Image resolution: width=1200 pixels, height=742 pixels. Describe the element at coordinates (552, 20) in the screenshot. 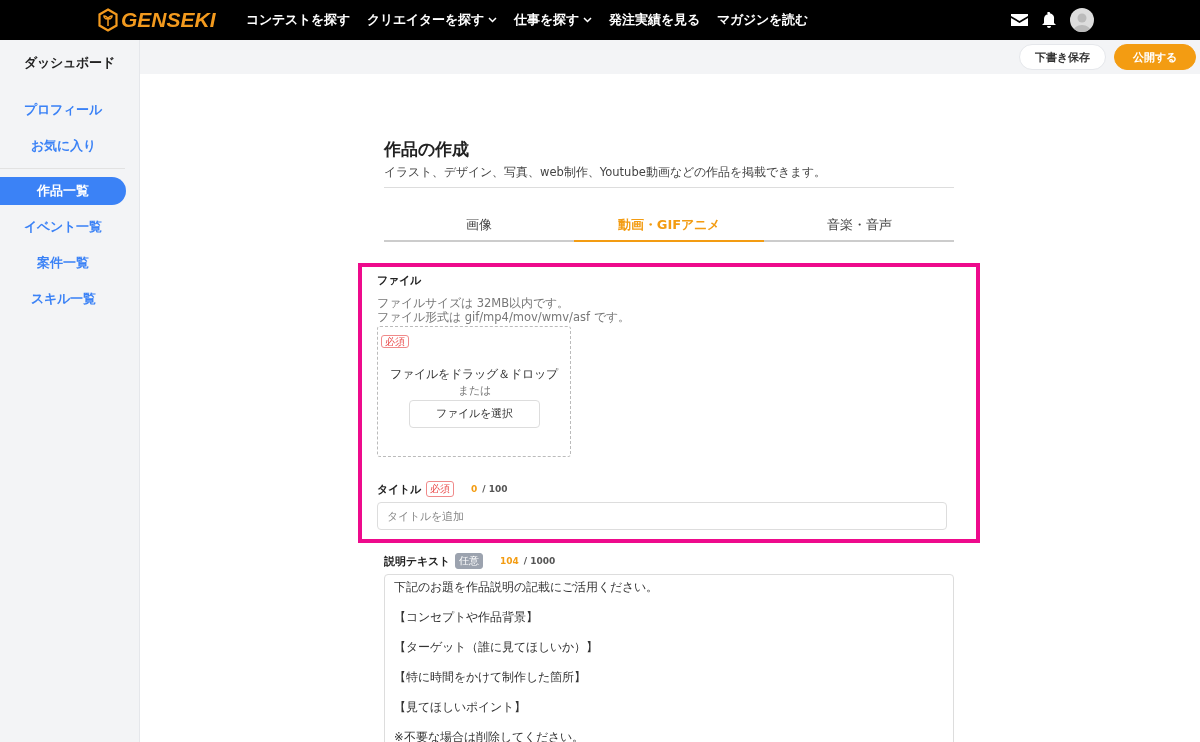

I see `nav-link: 仕事を探す` at that location.